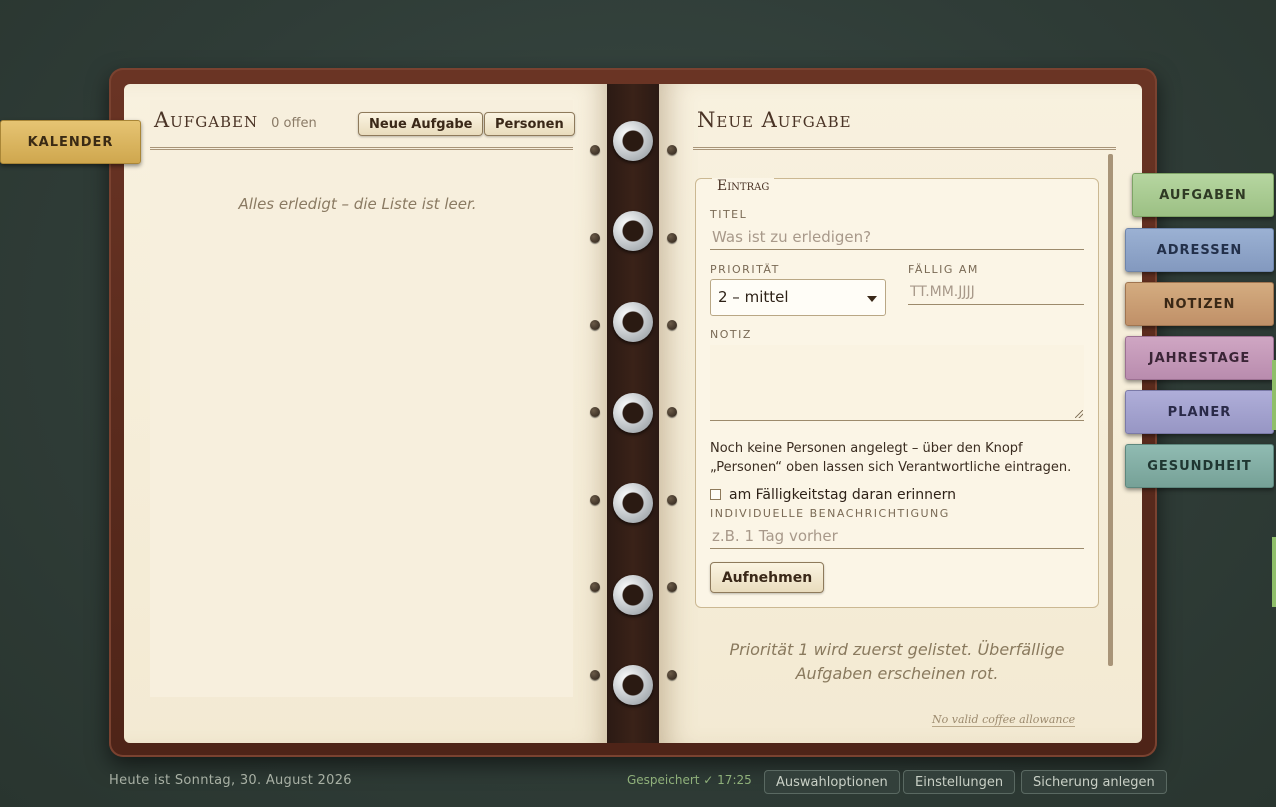 Image resolution: width=1276 pixels, height=807 pixels. Describe the element at coordinates (798, 297) in the screenshot. I see `priority-select: 2 – mittel` at that location.